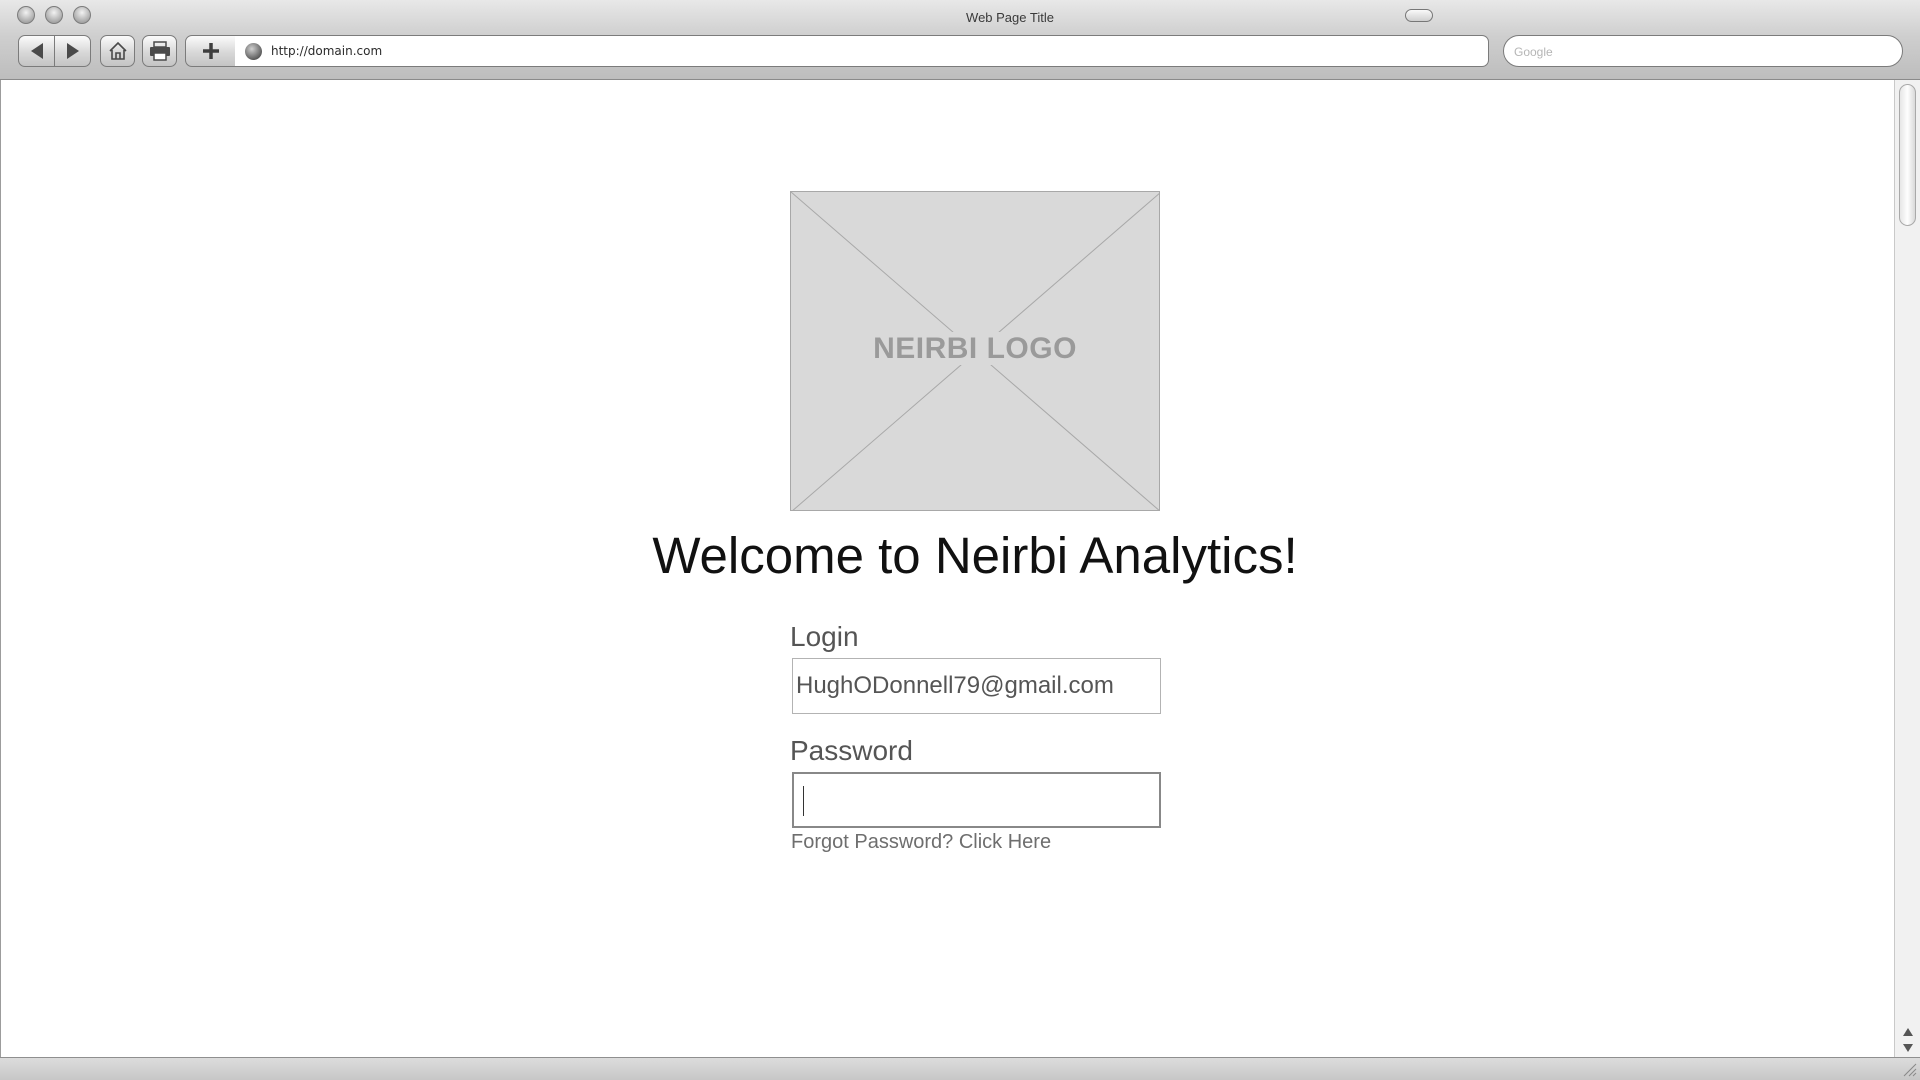  What do you see at coordinates (960, 1068) in the screenshot?
I see `status-bar` at bounding box center [960, 1068].